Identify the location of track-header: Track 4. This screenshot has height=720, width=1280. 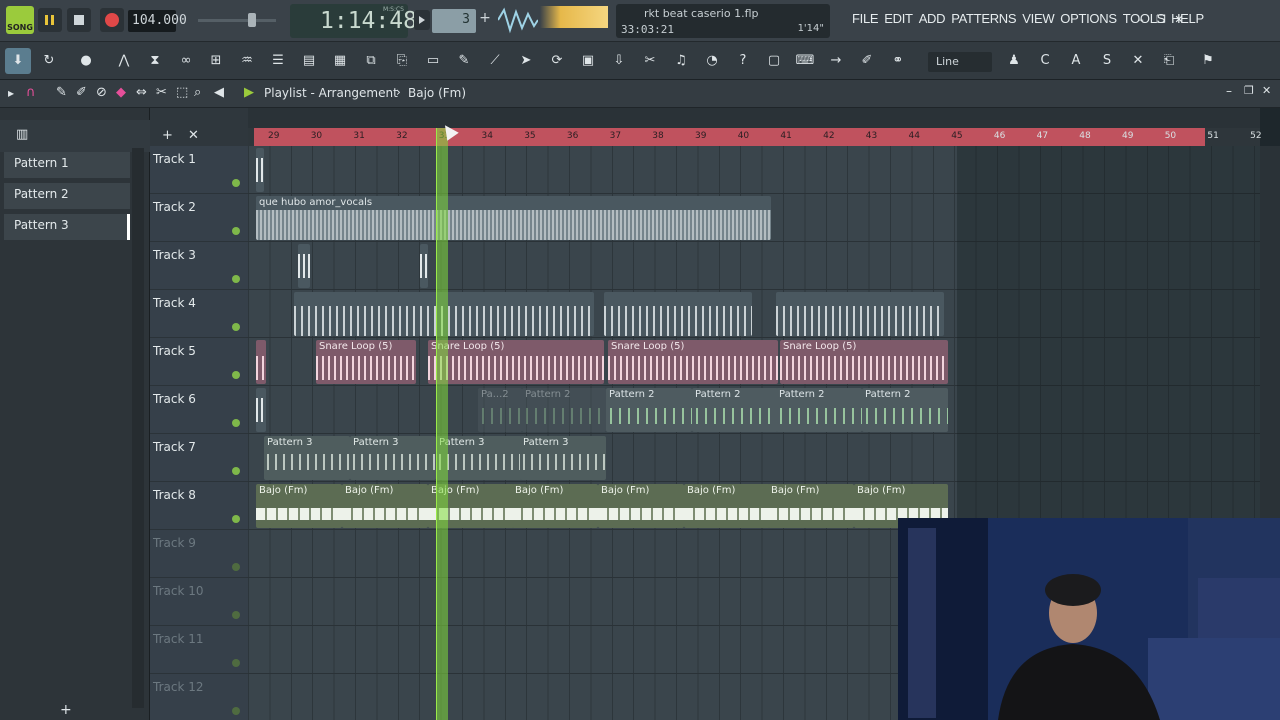
(199, 314).